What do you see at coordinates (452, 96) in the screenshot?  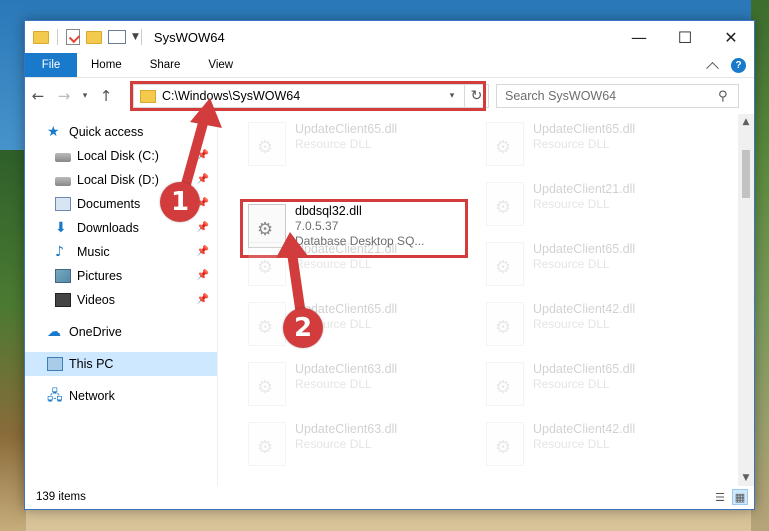 I see `address-dropdown-icon: ▾` at bounding box center [452, 96].